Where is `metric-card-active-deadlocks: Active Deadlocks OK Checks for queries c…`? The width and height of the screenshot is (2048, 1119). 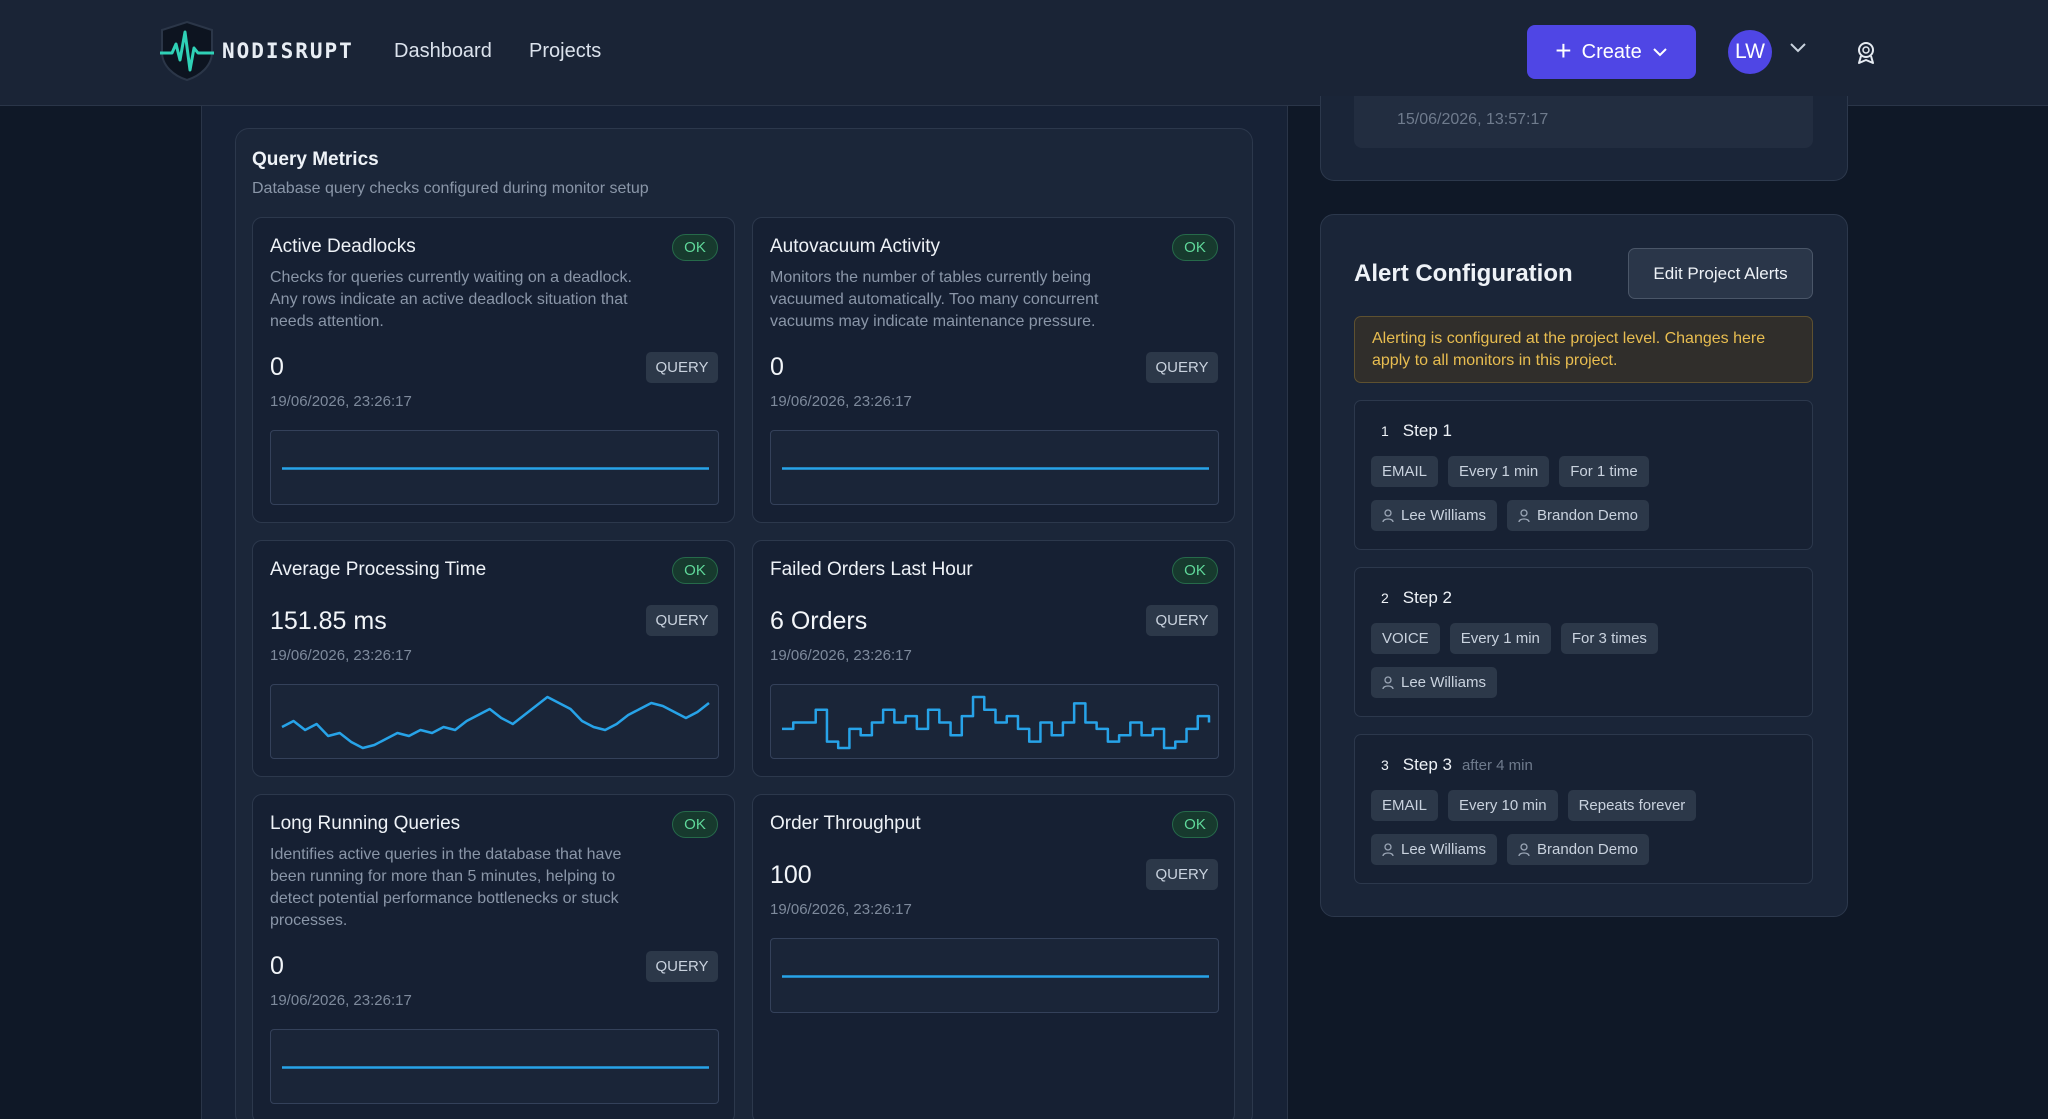 metric-card-active-deadlocks: Active Deadlocks OK Checks for queries c… is located at coordinates (493, 370).